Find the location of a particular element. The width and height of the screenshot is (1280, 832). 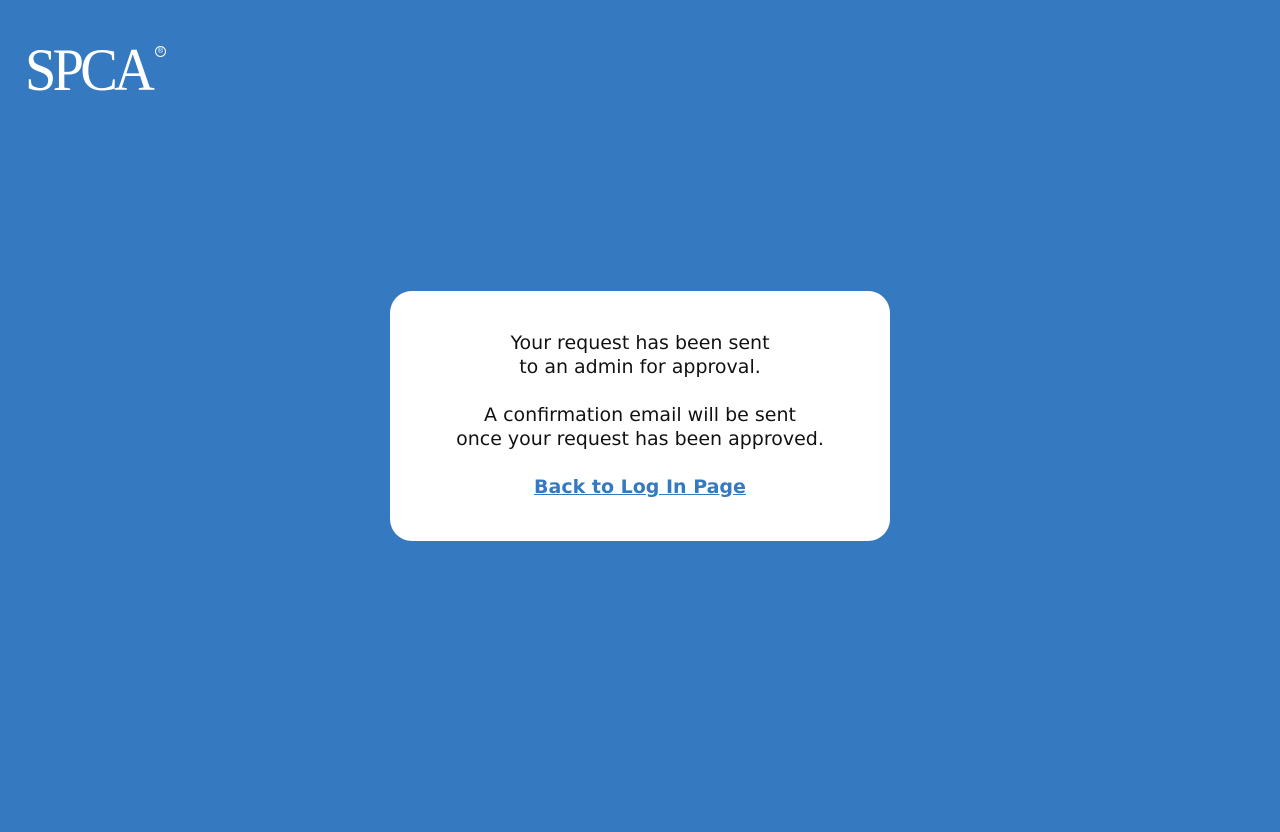

approval-message-line-2: to an admin for approval. is located at coordinates (640, 367).